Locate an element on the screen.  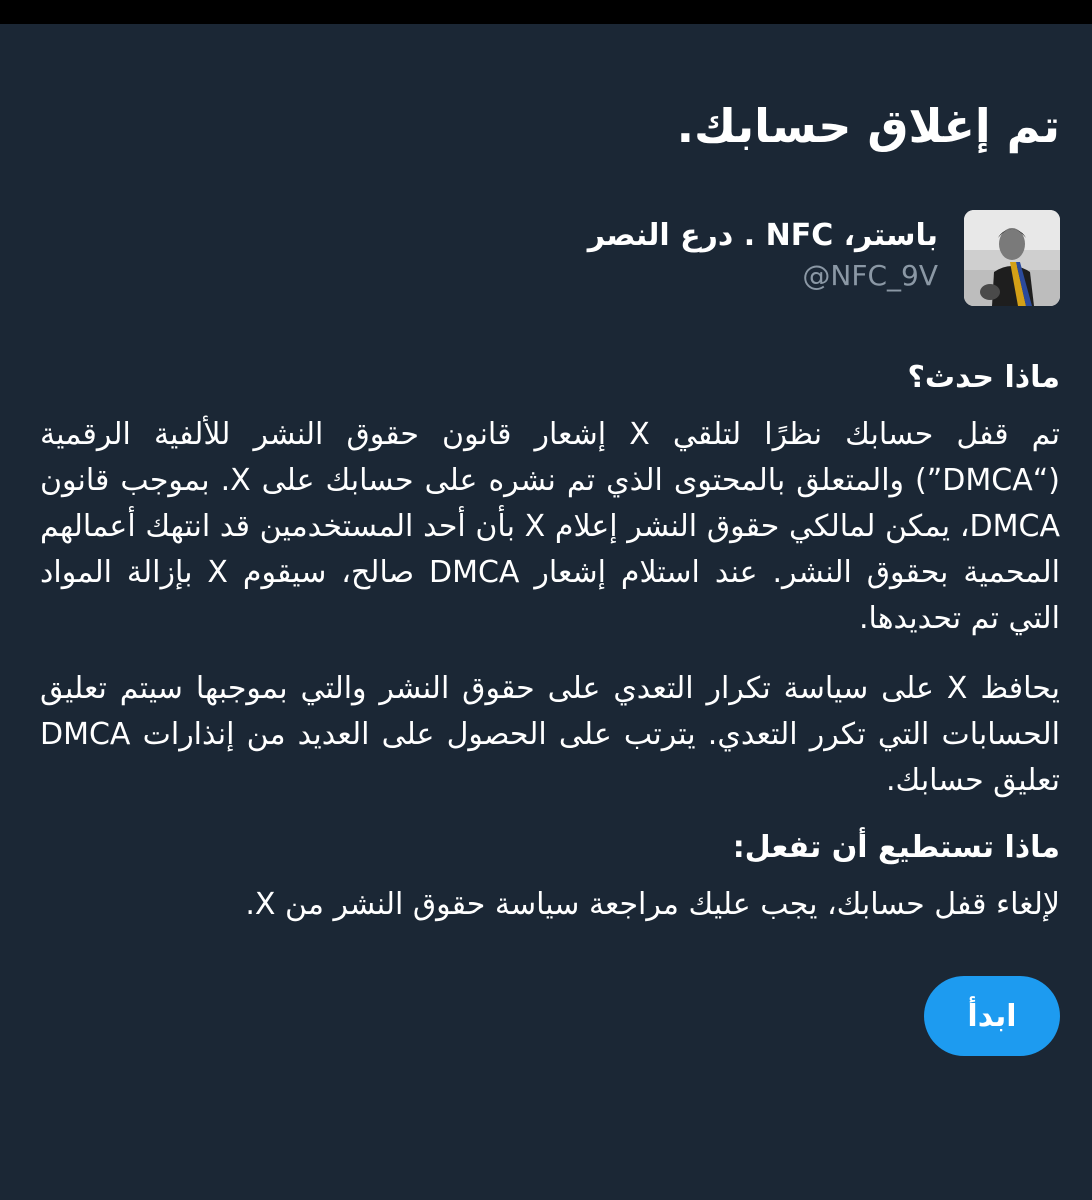
start-button: ابدأ is located at coordinates (992, 1016).